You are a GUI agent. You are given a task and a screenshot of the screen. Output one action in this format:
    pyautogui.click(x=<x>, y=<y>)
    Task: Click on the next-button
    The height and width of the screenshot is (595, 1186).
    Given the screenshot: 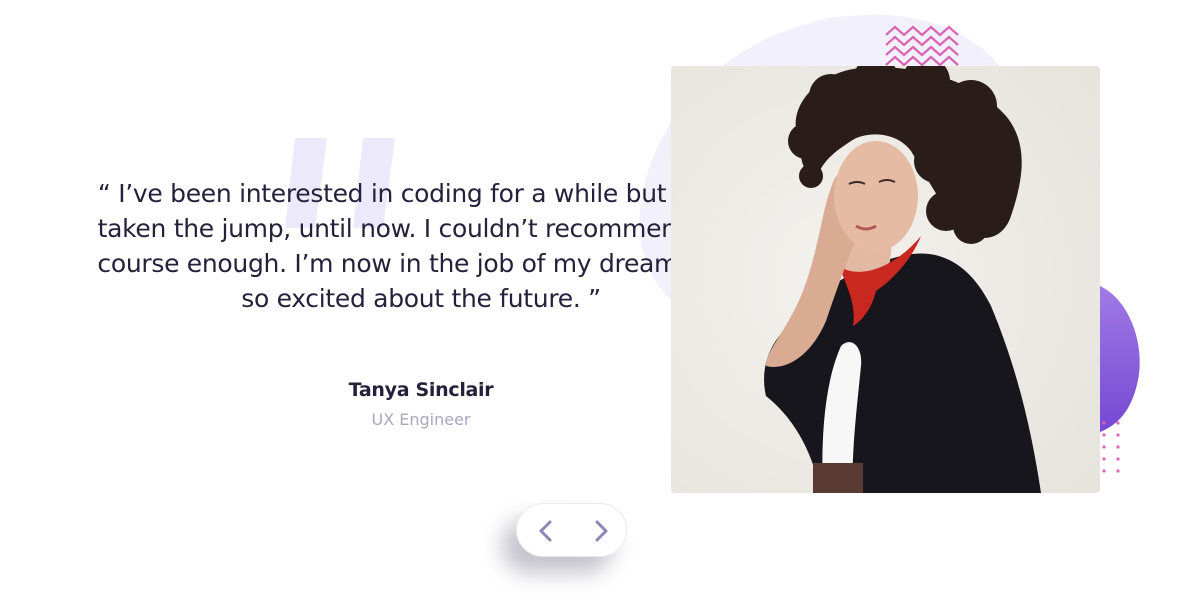 What is the action you would take?
    pyautogui.click(x=600, y=531)
    